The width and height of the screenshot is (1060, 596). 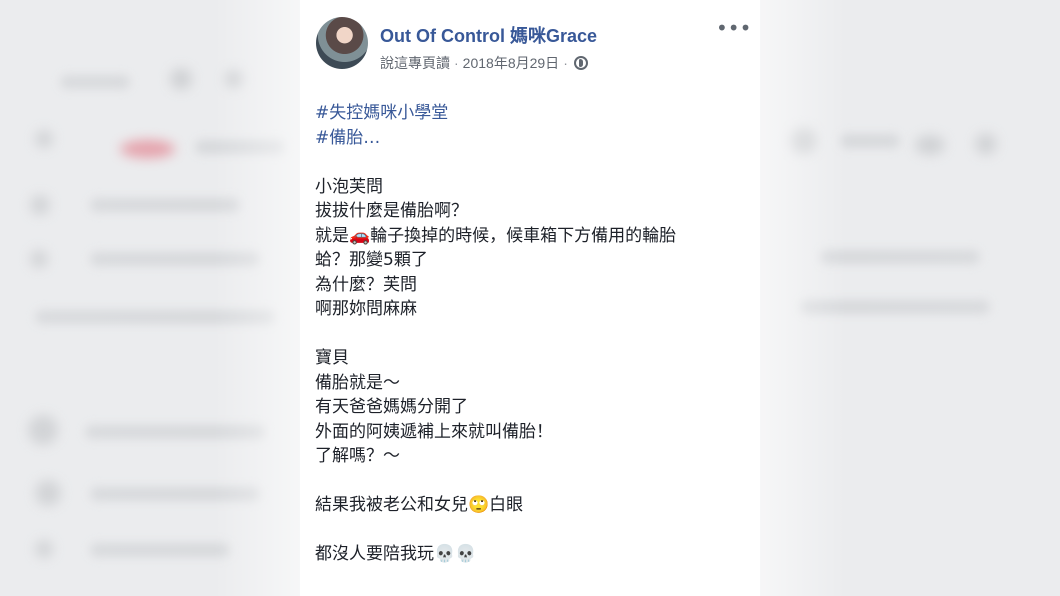 I want to click on post-text-line: 拔拔什麼是備胎啊？, so click(x=391, y=211).